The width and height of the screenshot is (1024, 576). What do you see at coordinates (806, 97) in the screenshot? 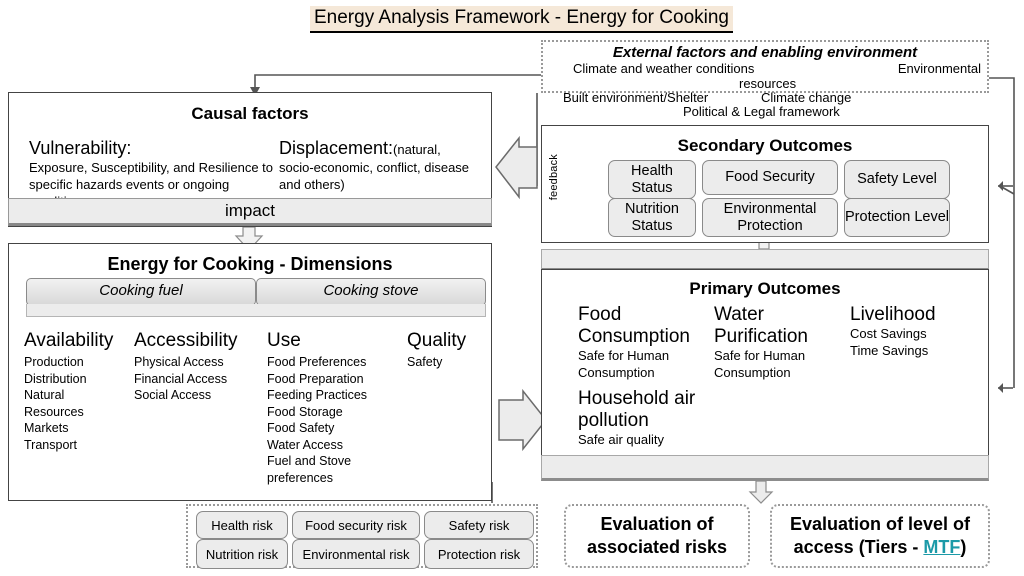
I see `ext-climate-change: Climate change` at bounding box center [806, 97].